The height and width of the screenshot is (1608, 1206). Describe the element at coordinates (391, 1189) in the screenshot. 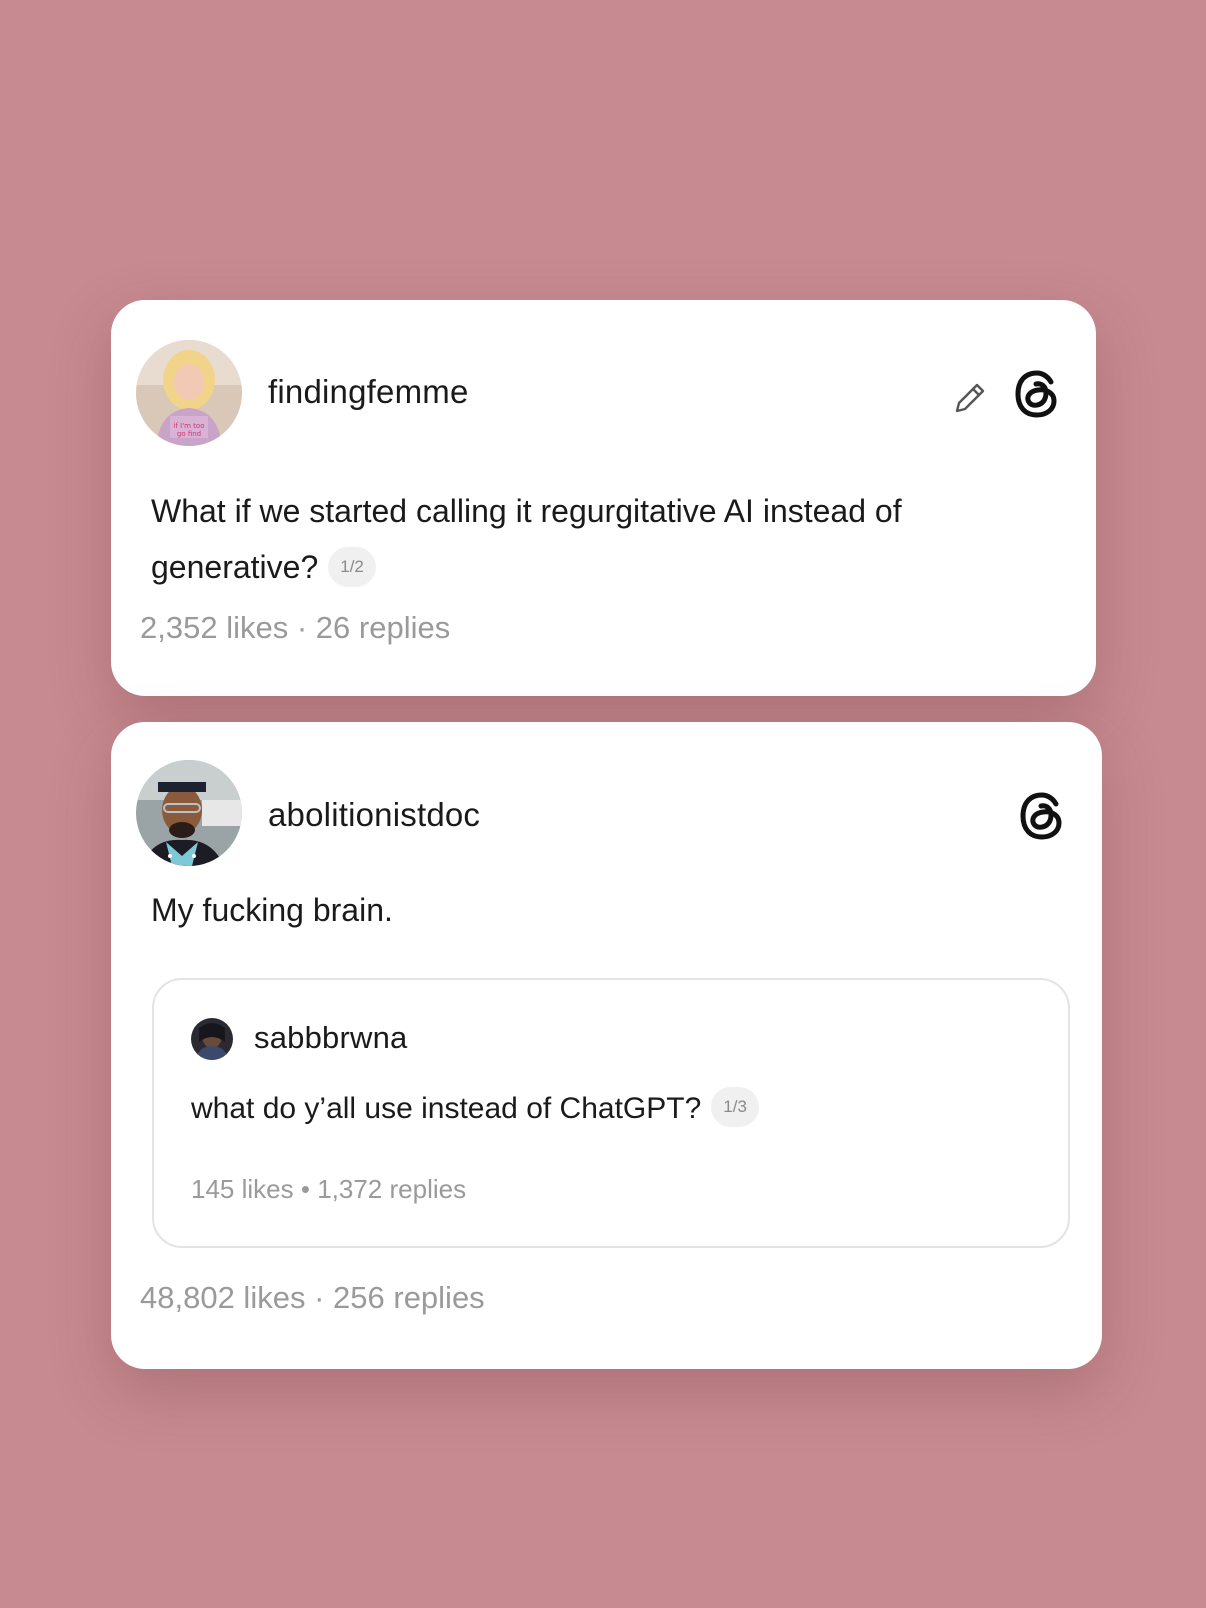

I see `replies-count: 1,372 replies` at that location.